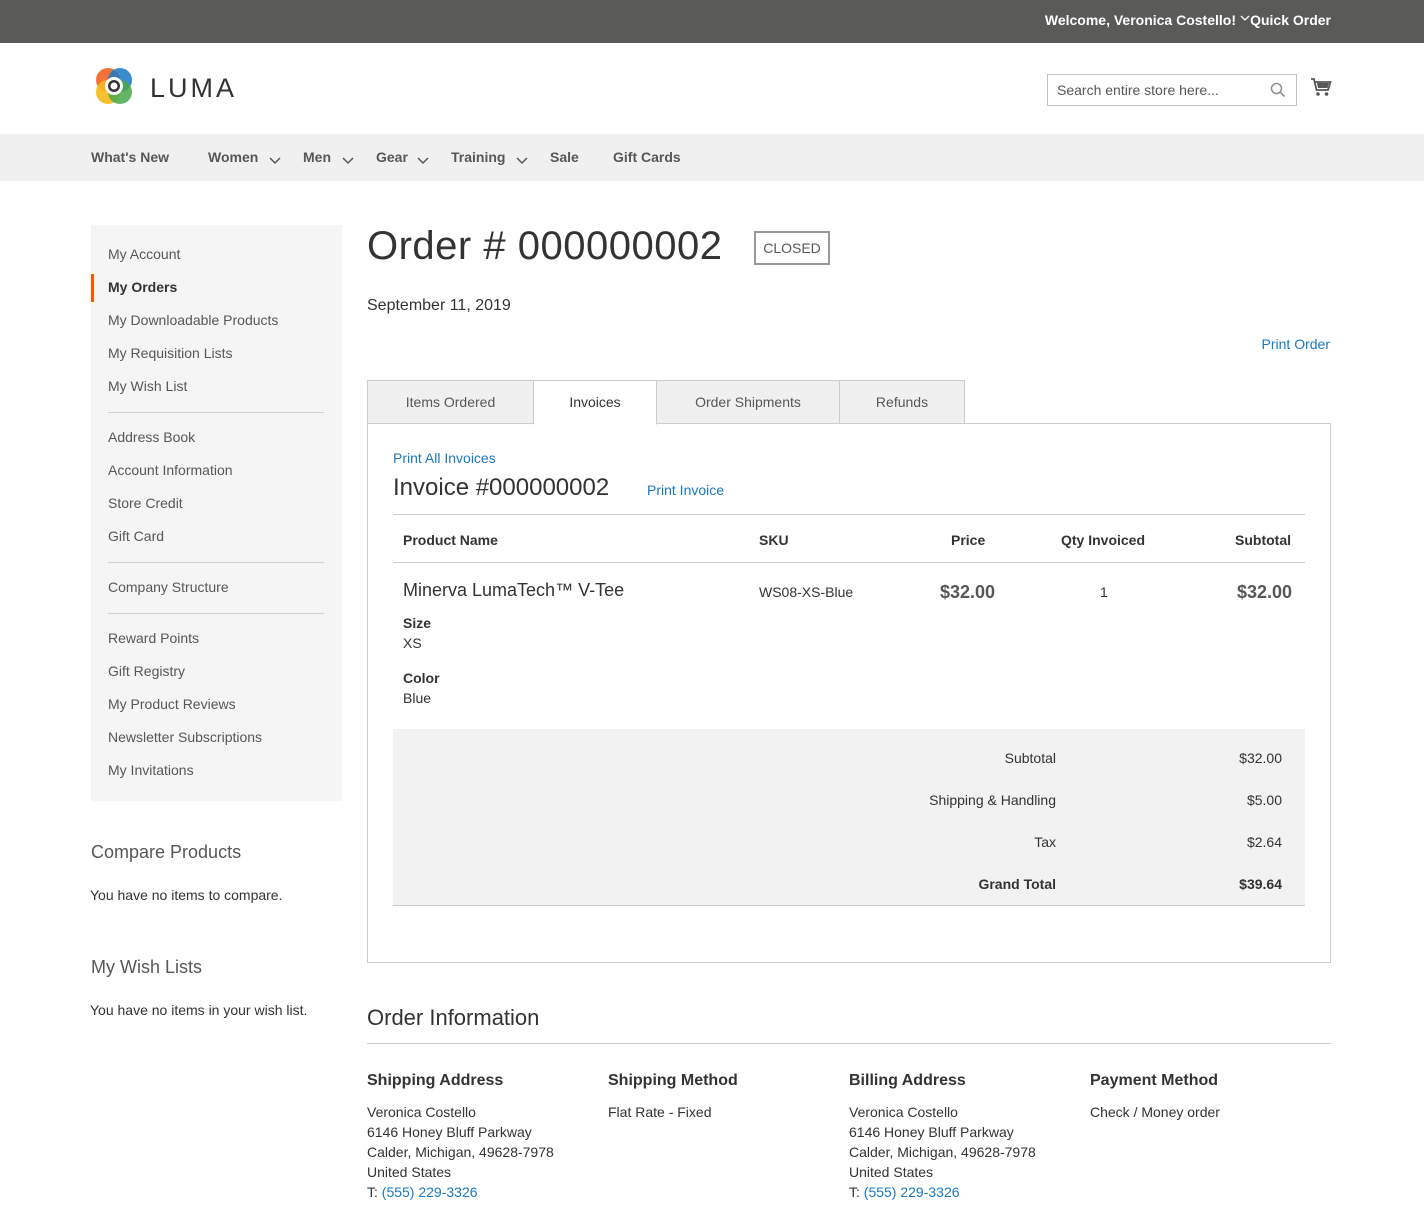 This screenshot has height=1222, width=1424. Describe the element at coordinates (450, 402) in the screenshot. I see `tab-items-ordered: Items Ordered` at that location.